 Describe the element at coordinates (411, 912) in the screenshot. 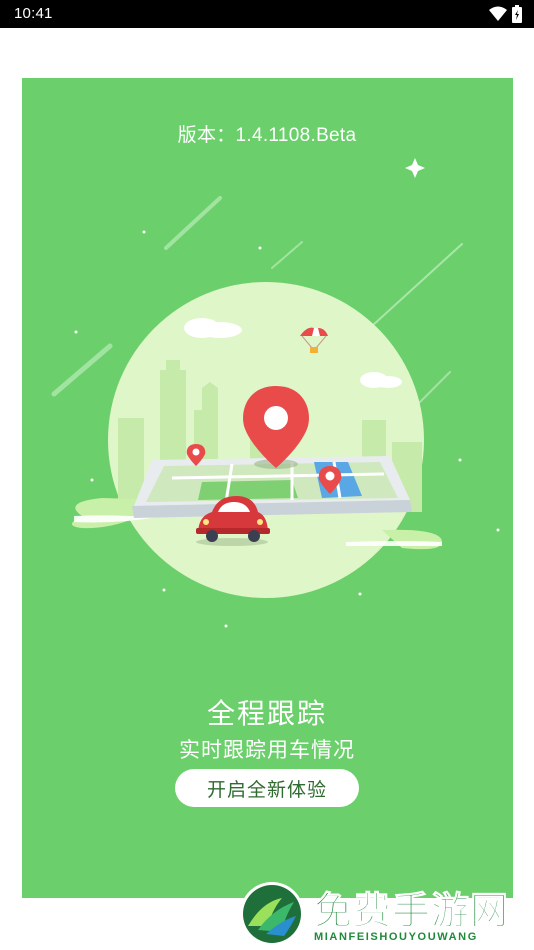

I see `watermark-title: 免费手游网` at that location.